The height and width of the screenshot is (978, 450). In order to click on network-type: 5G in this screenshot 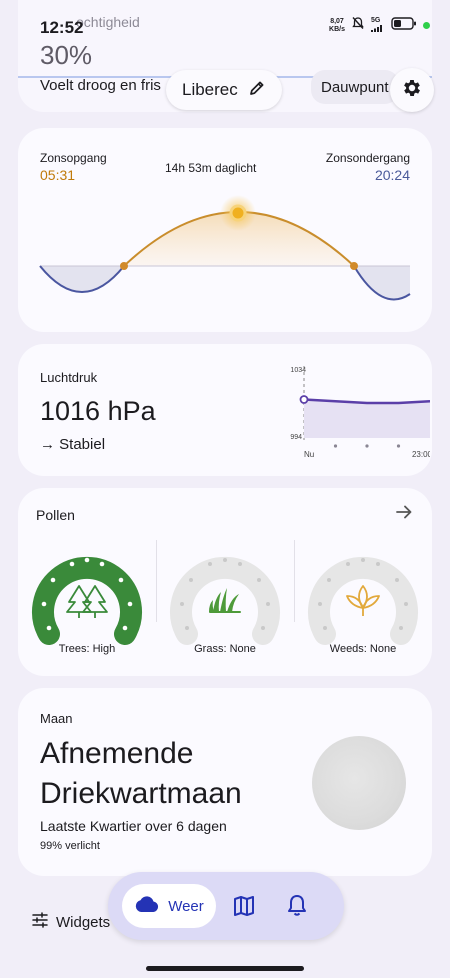, I will do `click(376, 20)`.